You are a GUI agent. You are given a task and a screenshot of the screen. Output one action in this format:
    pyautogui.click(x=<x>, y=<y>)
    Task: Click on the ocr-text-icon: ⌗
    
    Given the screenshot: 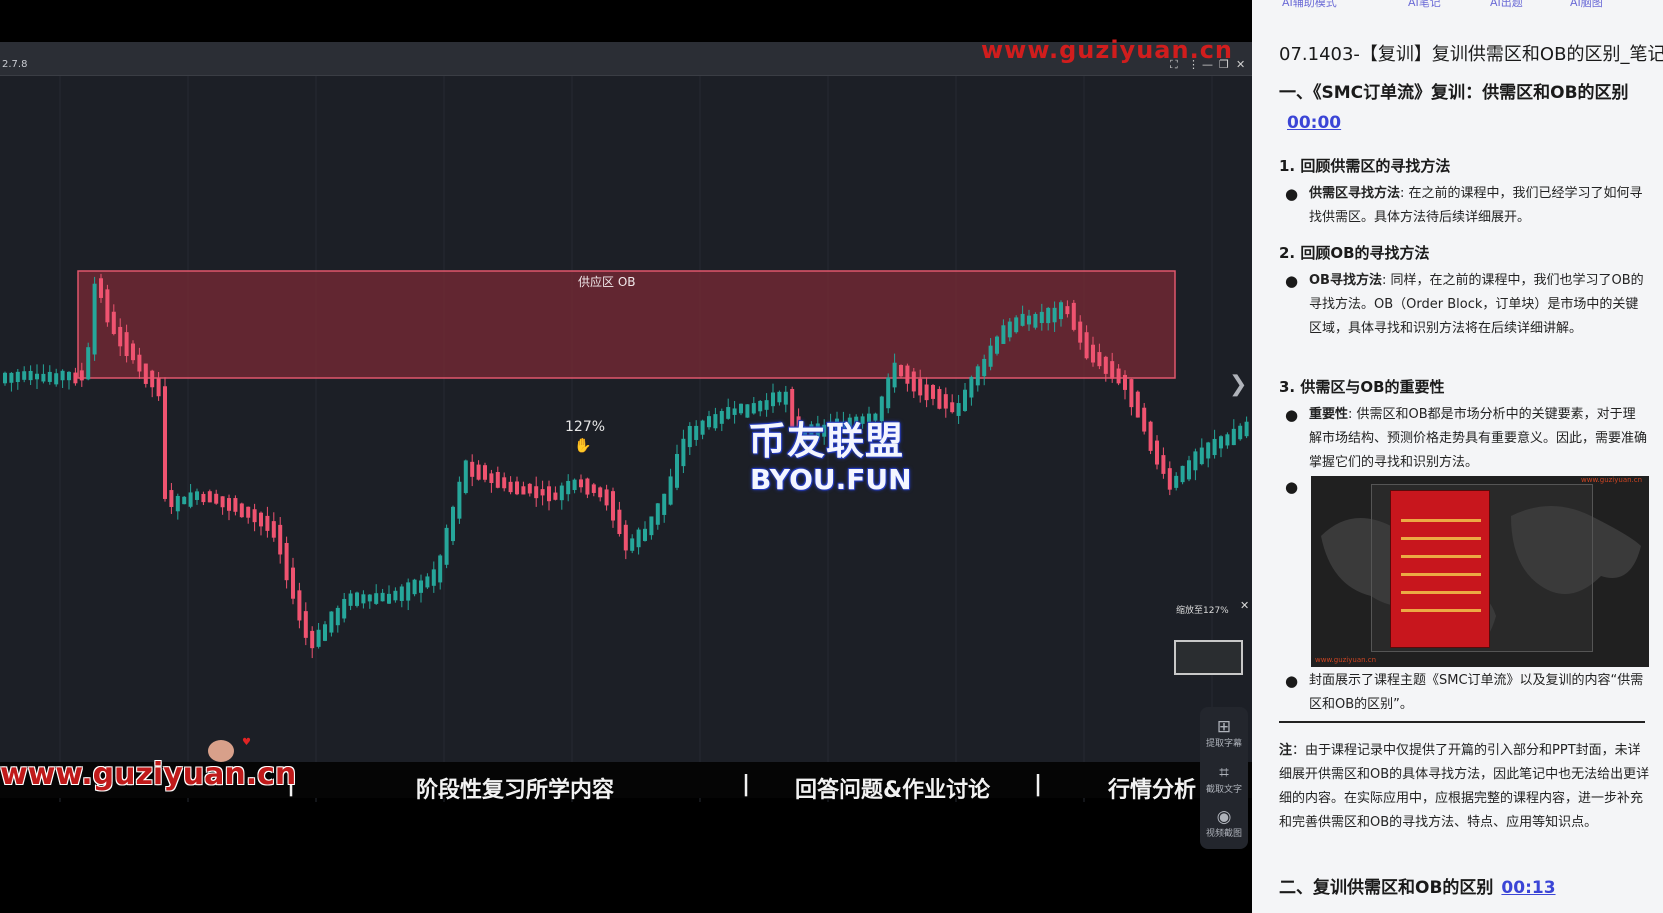 What is the action you would take?
    pyautogui.click(x=1224, y=773)
    